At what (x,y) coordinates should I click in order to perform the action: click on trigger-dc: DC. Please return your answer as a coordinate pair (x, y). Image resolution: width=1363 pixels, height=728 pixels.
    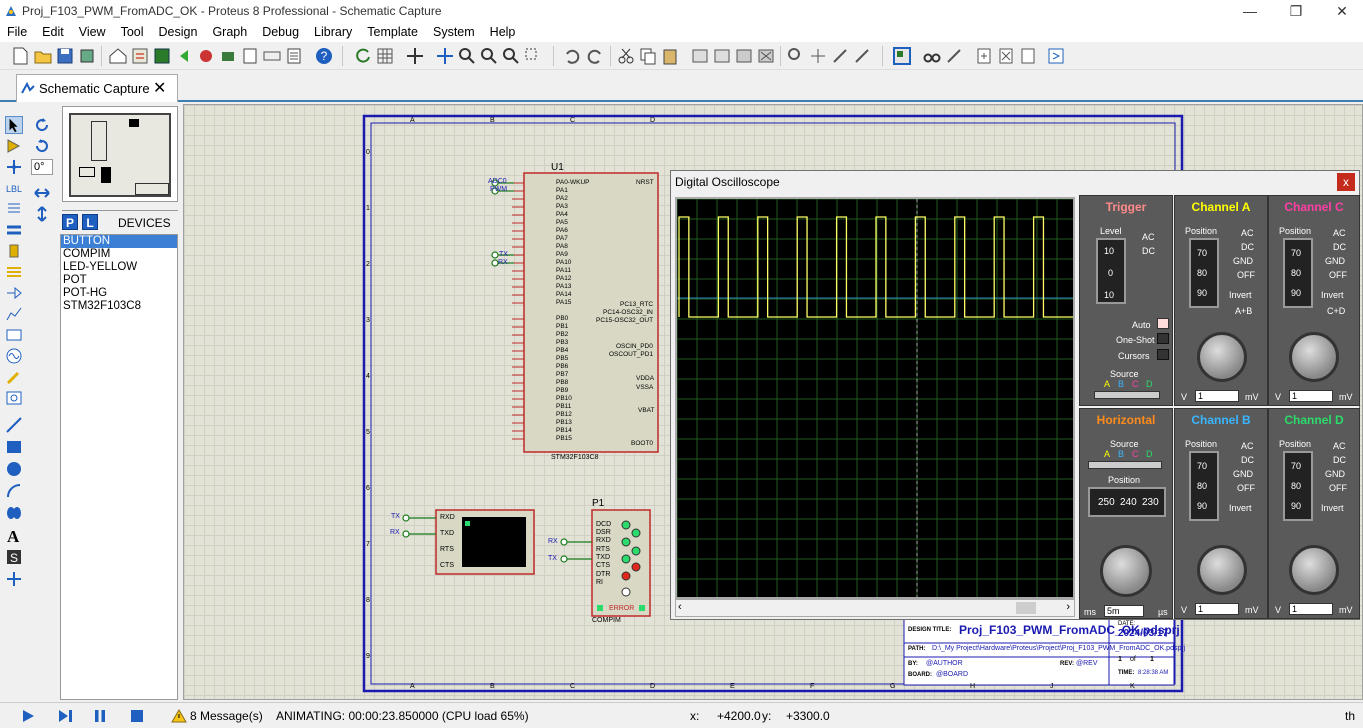
    Looking at the image, I should click on (1148, 251).